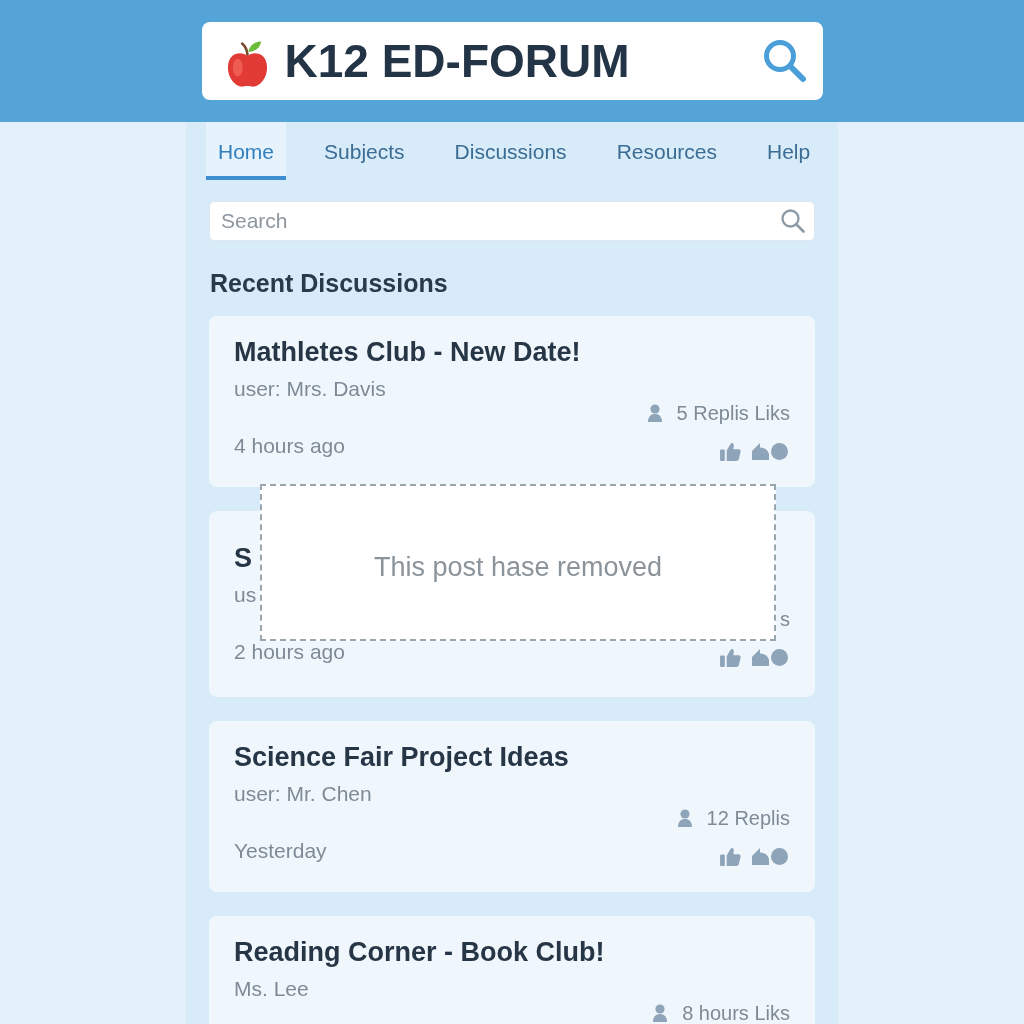 The height and width of the screenshot is (1024, 1024). Describe the element at coordinates (407, 352) in the screenshot. I see `post-title: Mathletes Club - New Date!` at that location.